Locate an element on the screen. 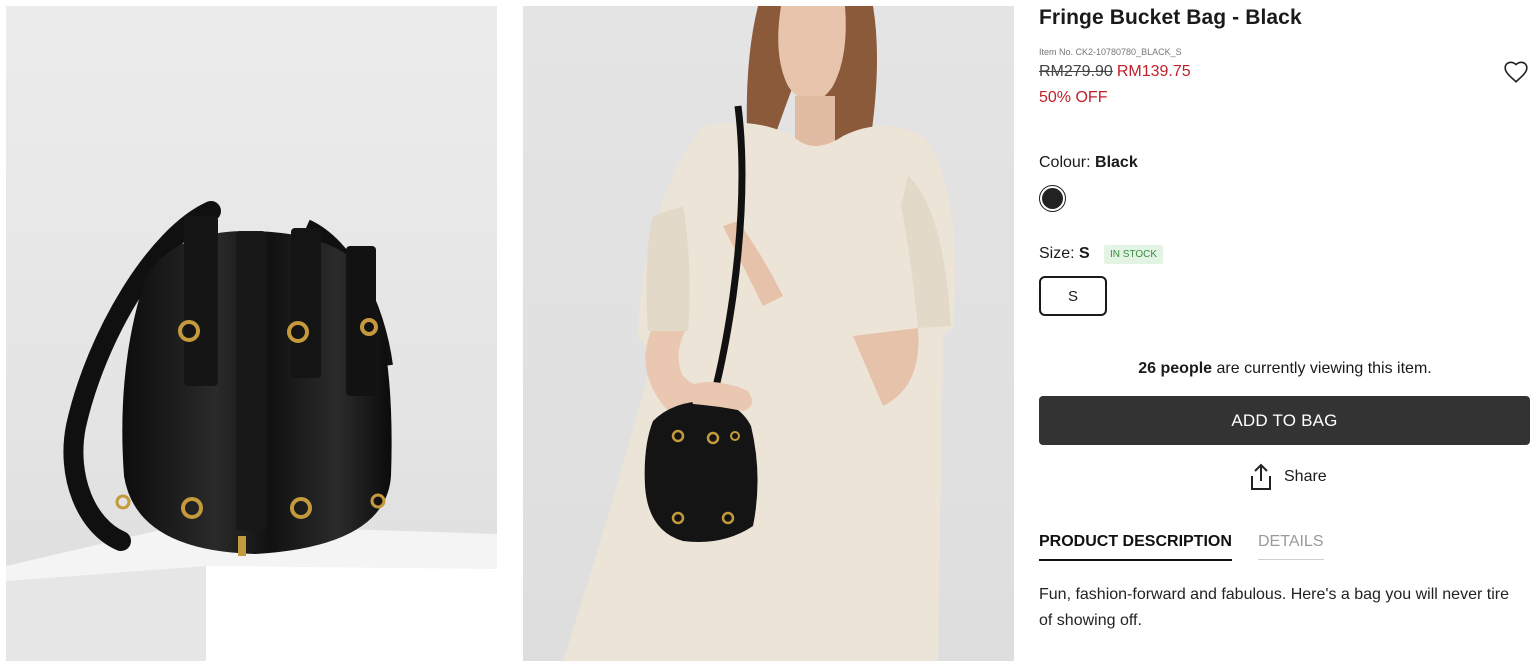 The height and width of the screenshot is (665, 1537). sale-price: RM139.75 is located at coordinates (1153, 71).